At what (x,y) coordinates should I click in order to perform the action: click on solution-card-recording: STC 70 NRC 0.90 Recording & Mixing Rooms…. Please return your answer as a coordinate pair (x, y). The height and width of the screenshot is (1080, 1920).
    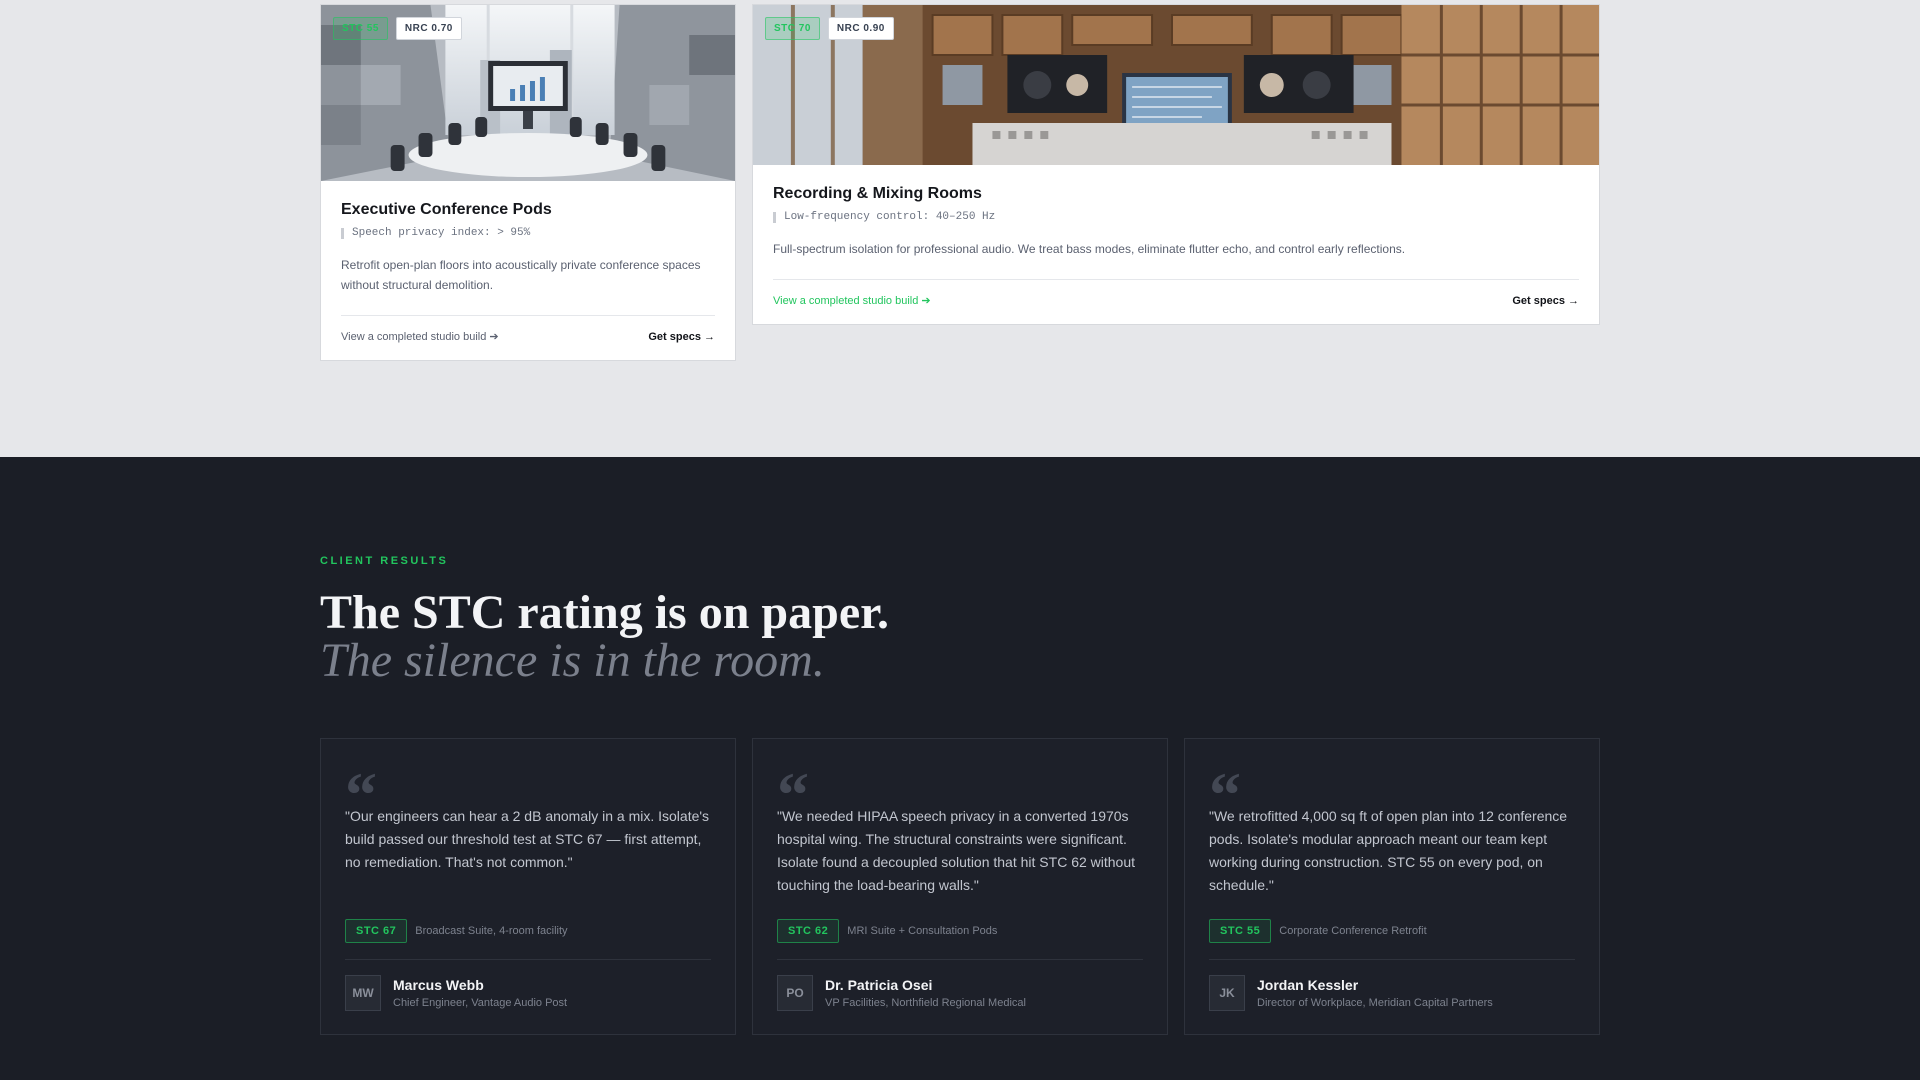
    Looking at the image, I should click on (1176, 164).